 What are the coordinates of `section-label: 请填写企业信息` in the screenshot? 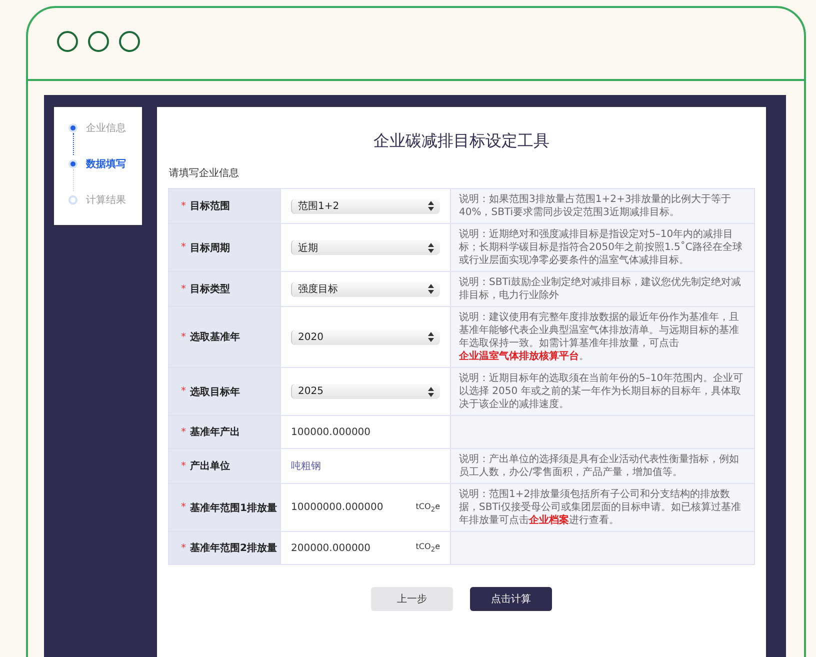 It's located at (204, 173).